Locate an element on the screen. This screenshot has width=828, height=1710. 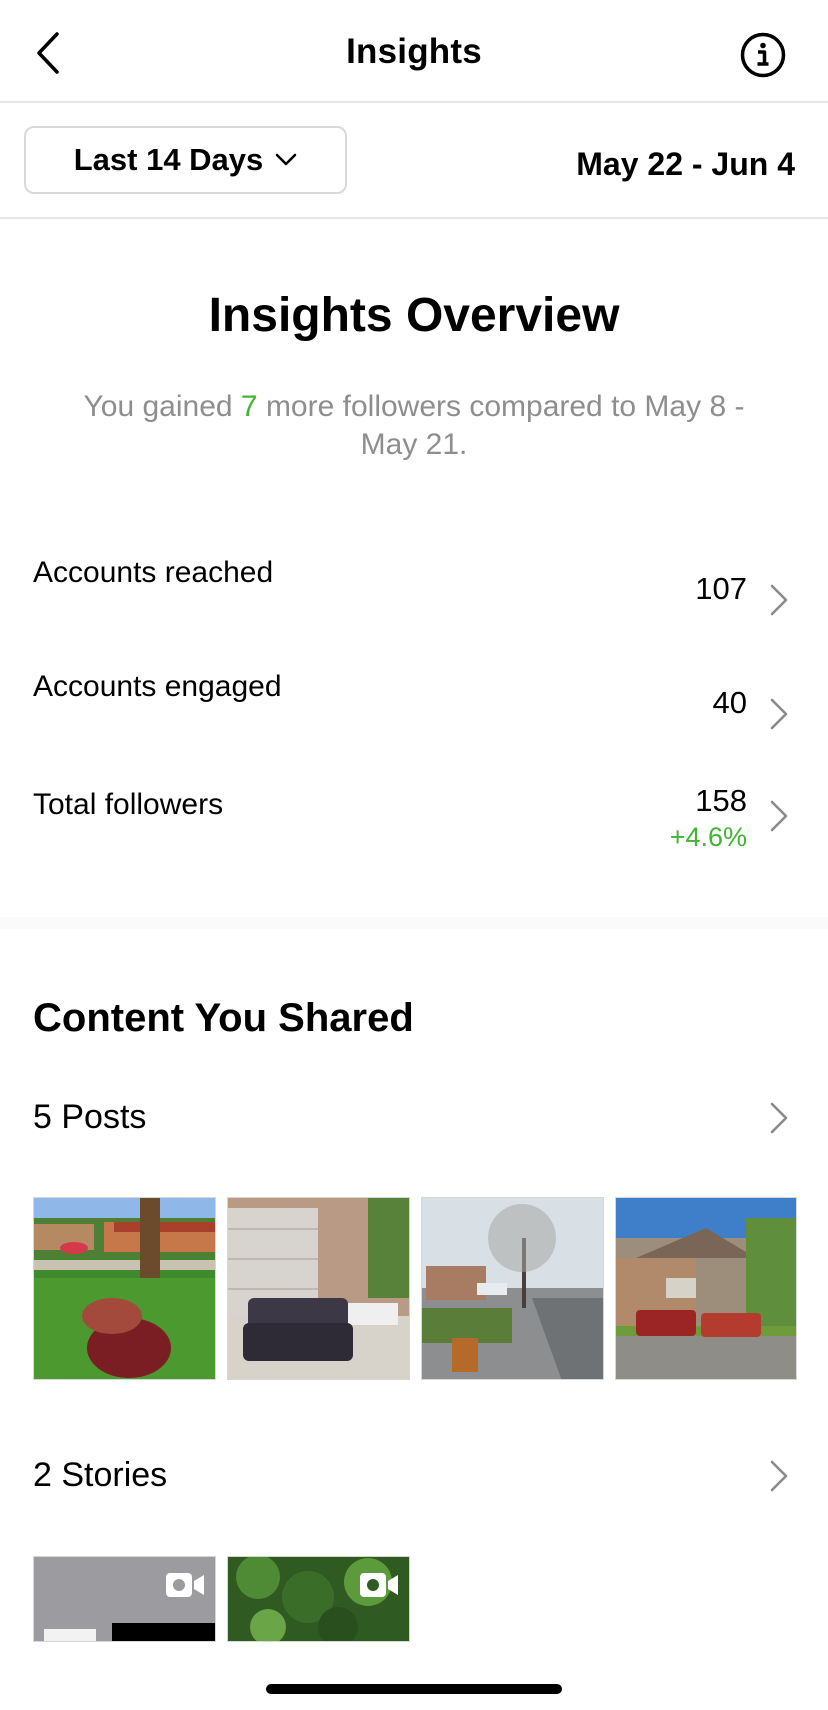
date-filter-bar: Last 14 Days May 22 - Jun 4 is located at coordinates (414, 161).